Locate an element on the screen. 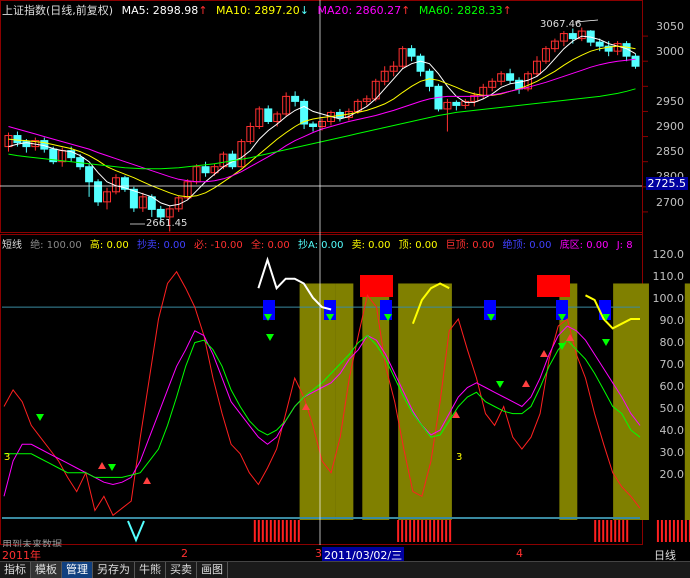  date-month-2: 2 is located at coordinates (184, 553).